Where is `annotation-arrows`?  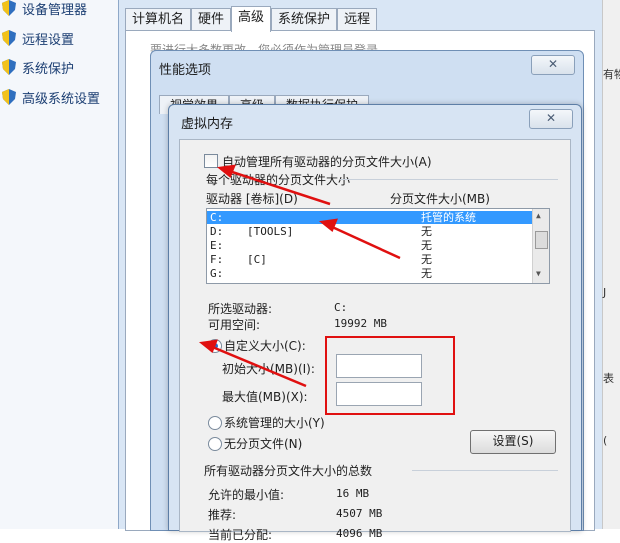
annotation-arrows is located at coordinates (299, 276).